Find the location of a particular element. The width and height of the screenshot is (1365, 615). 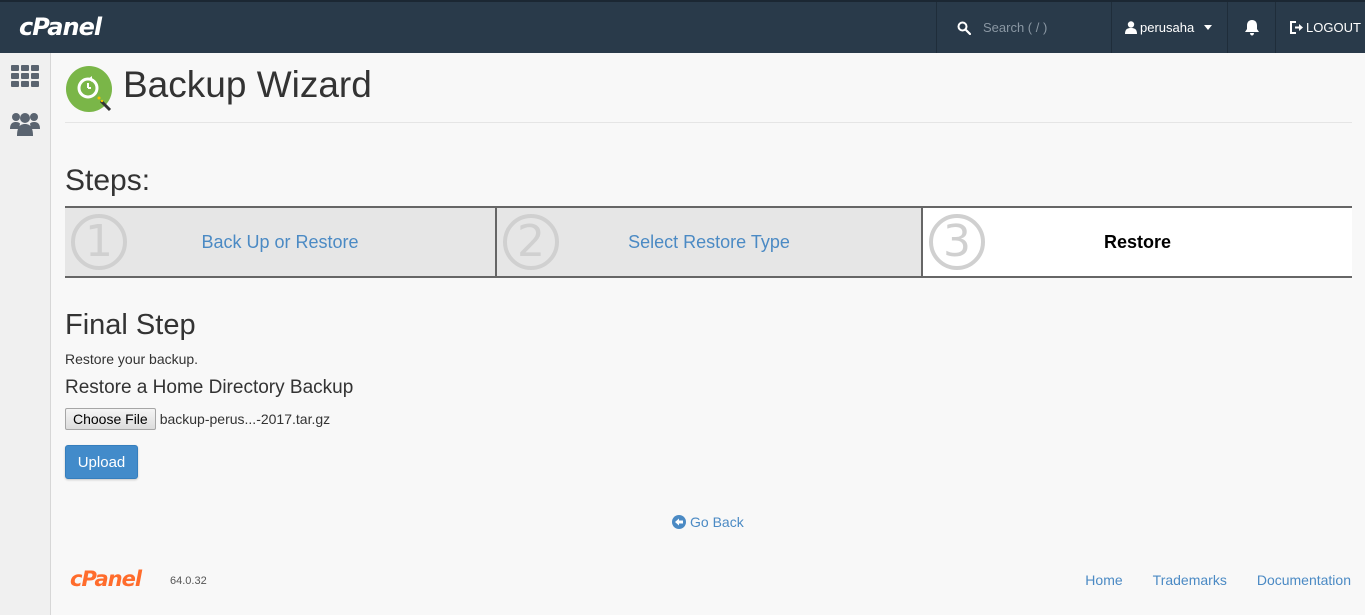

logout-button: LOGOUT is located at coordinates (1320, 27).